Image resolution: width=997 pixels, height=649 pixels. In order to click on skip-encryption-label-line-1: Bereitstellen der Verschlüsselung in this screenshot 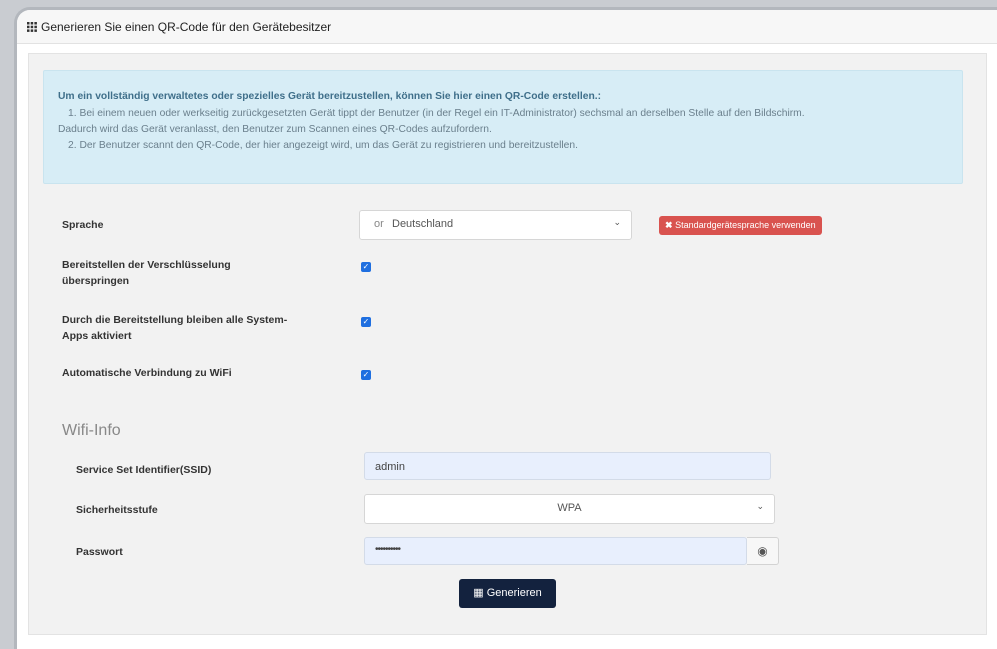, I will do `click(146, 265)`.